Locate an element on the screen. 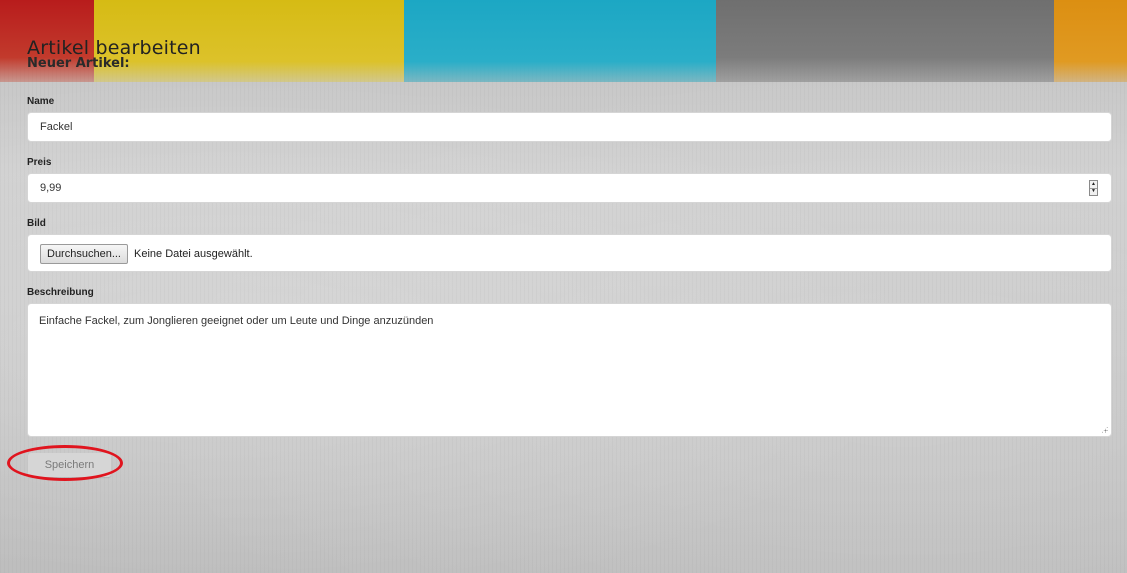 The width and height of the screenshot is (1127, 573). name-input: Fackel is located at coordinates (569, 127).